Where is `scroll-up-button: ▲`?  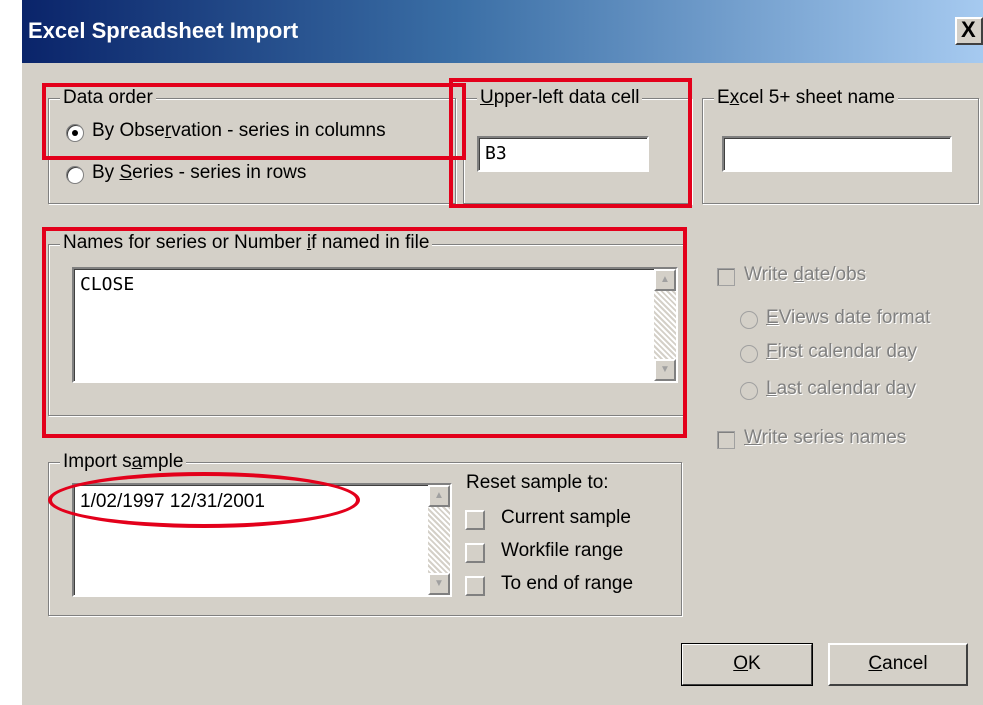 scroll-up-button: ▲ is located at coordinates (439, 496).